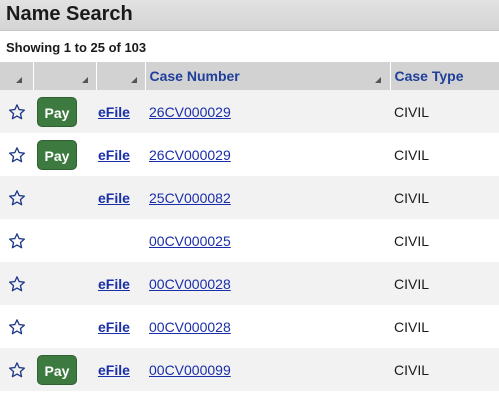 This screenshot has width=499, height=410. Describe the element at coordinates (268, 76) in the screenshot. I see `column-header-case-number: Case Number` at that location.